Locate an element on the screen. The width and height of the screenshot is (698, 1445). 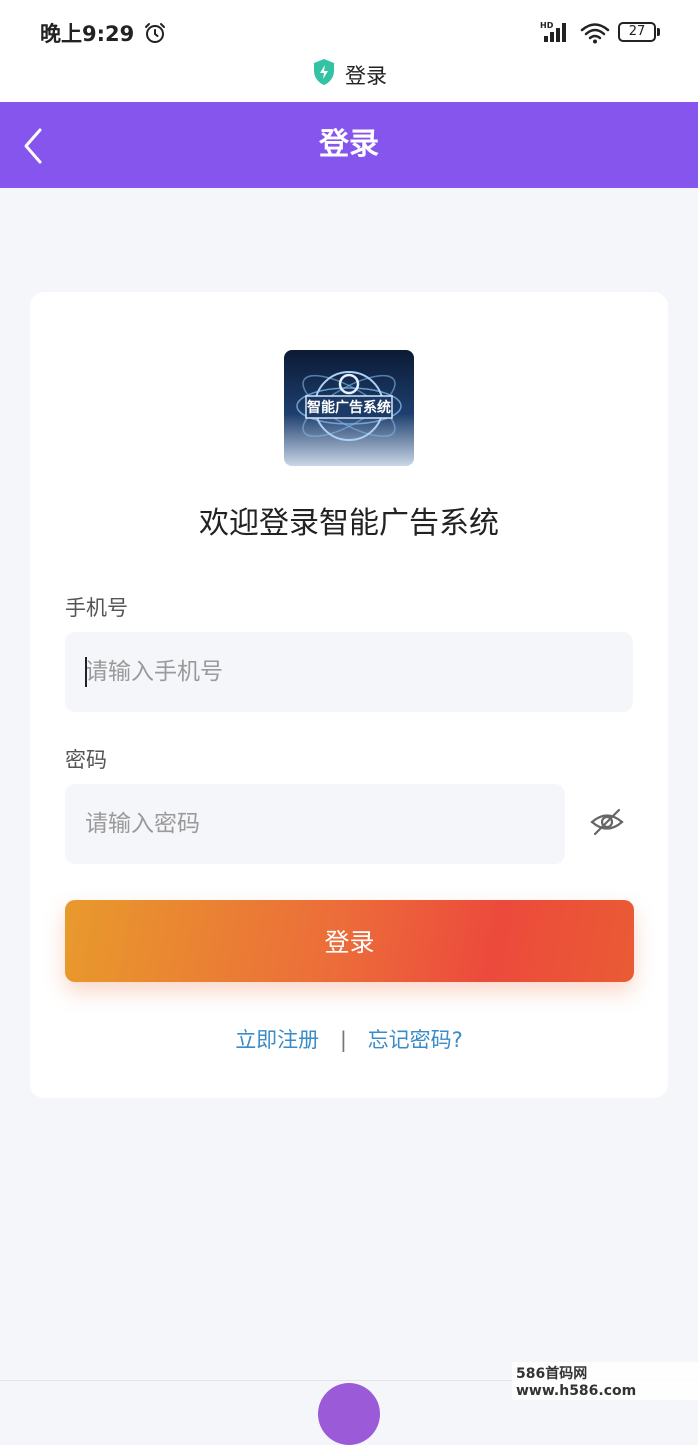
battery-indicator: 27 is located at coordinates (639, 32).